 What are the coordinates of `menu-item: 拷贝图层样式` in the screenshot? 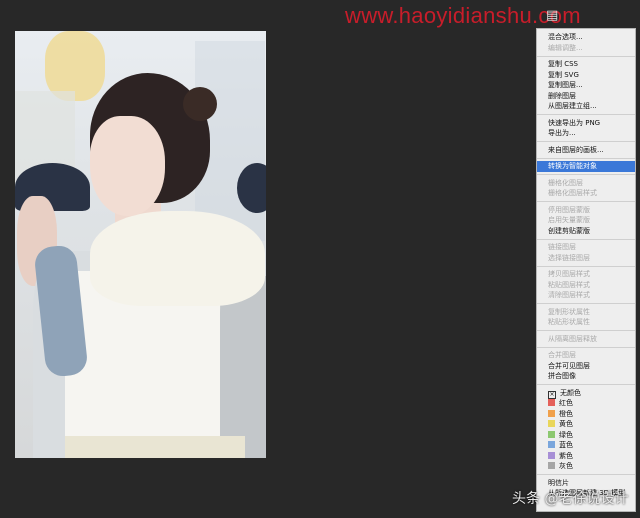 It's located at (586, 274).